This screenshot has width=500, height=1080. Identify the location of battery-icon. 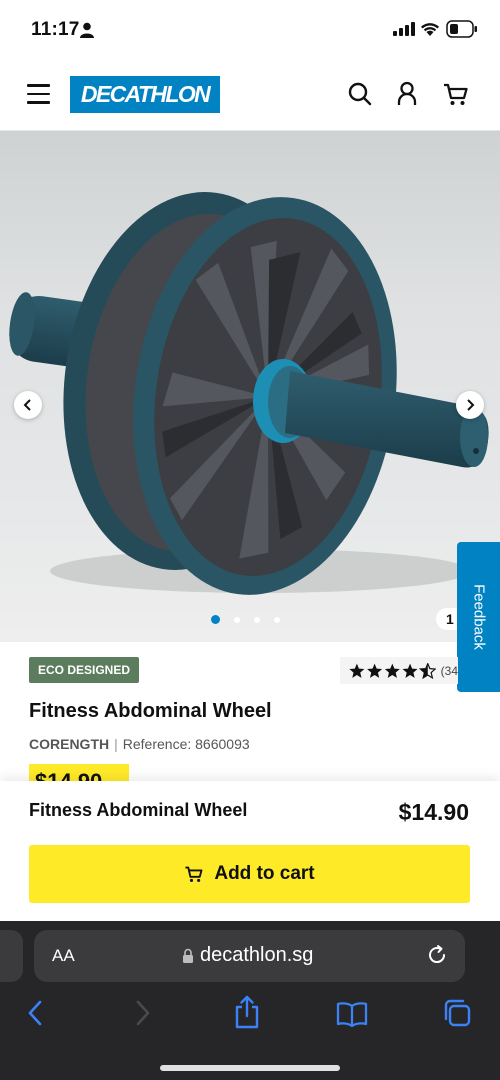
(461, 29).